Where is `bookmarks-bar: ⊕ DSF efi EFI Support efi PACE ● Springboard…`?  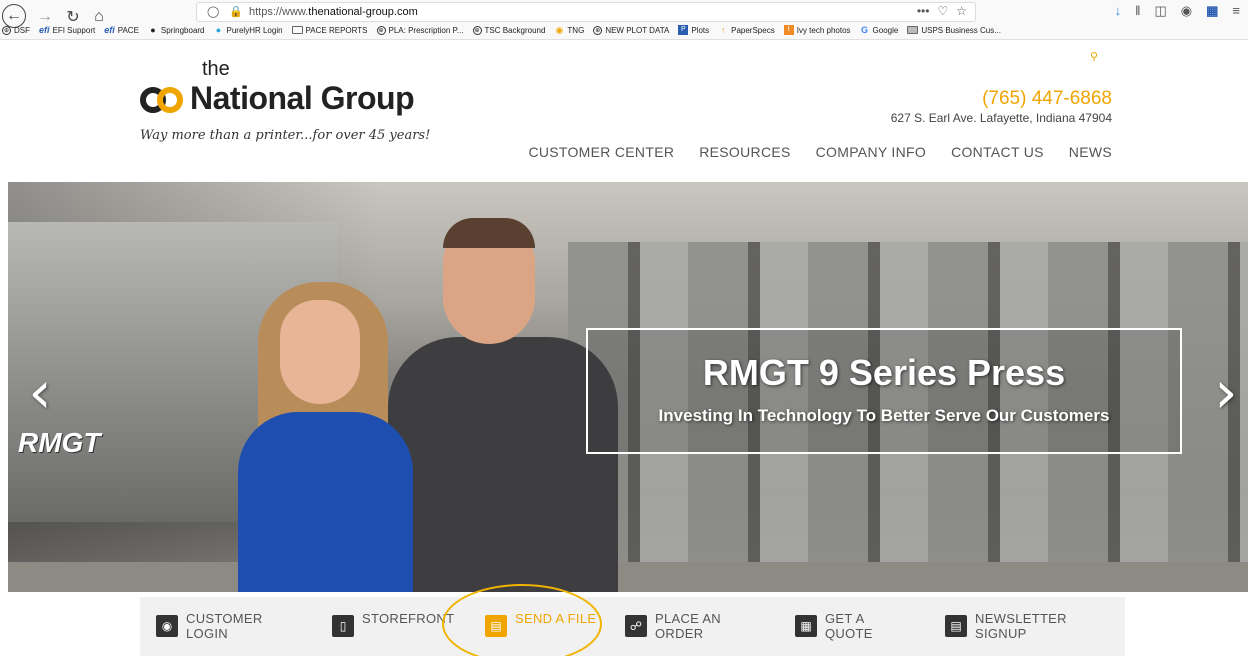
bookmarks-bar: ⊕ DSF efi EFI Support efi PACE ● Springboard… is located at coordinates (624, 30).